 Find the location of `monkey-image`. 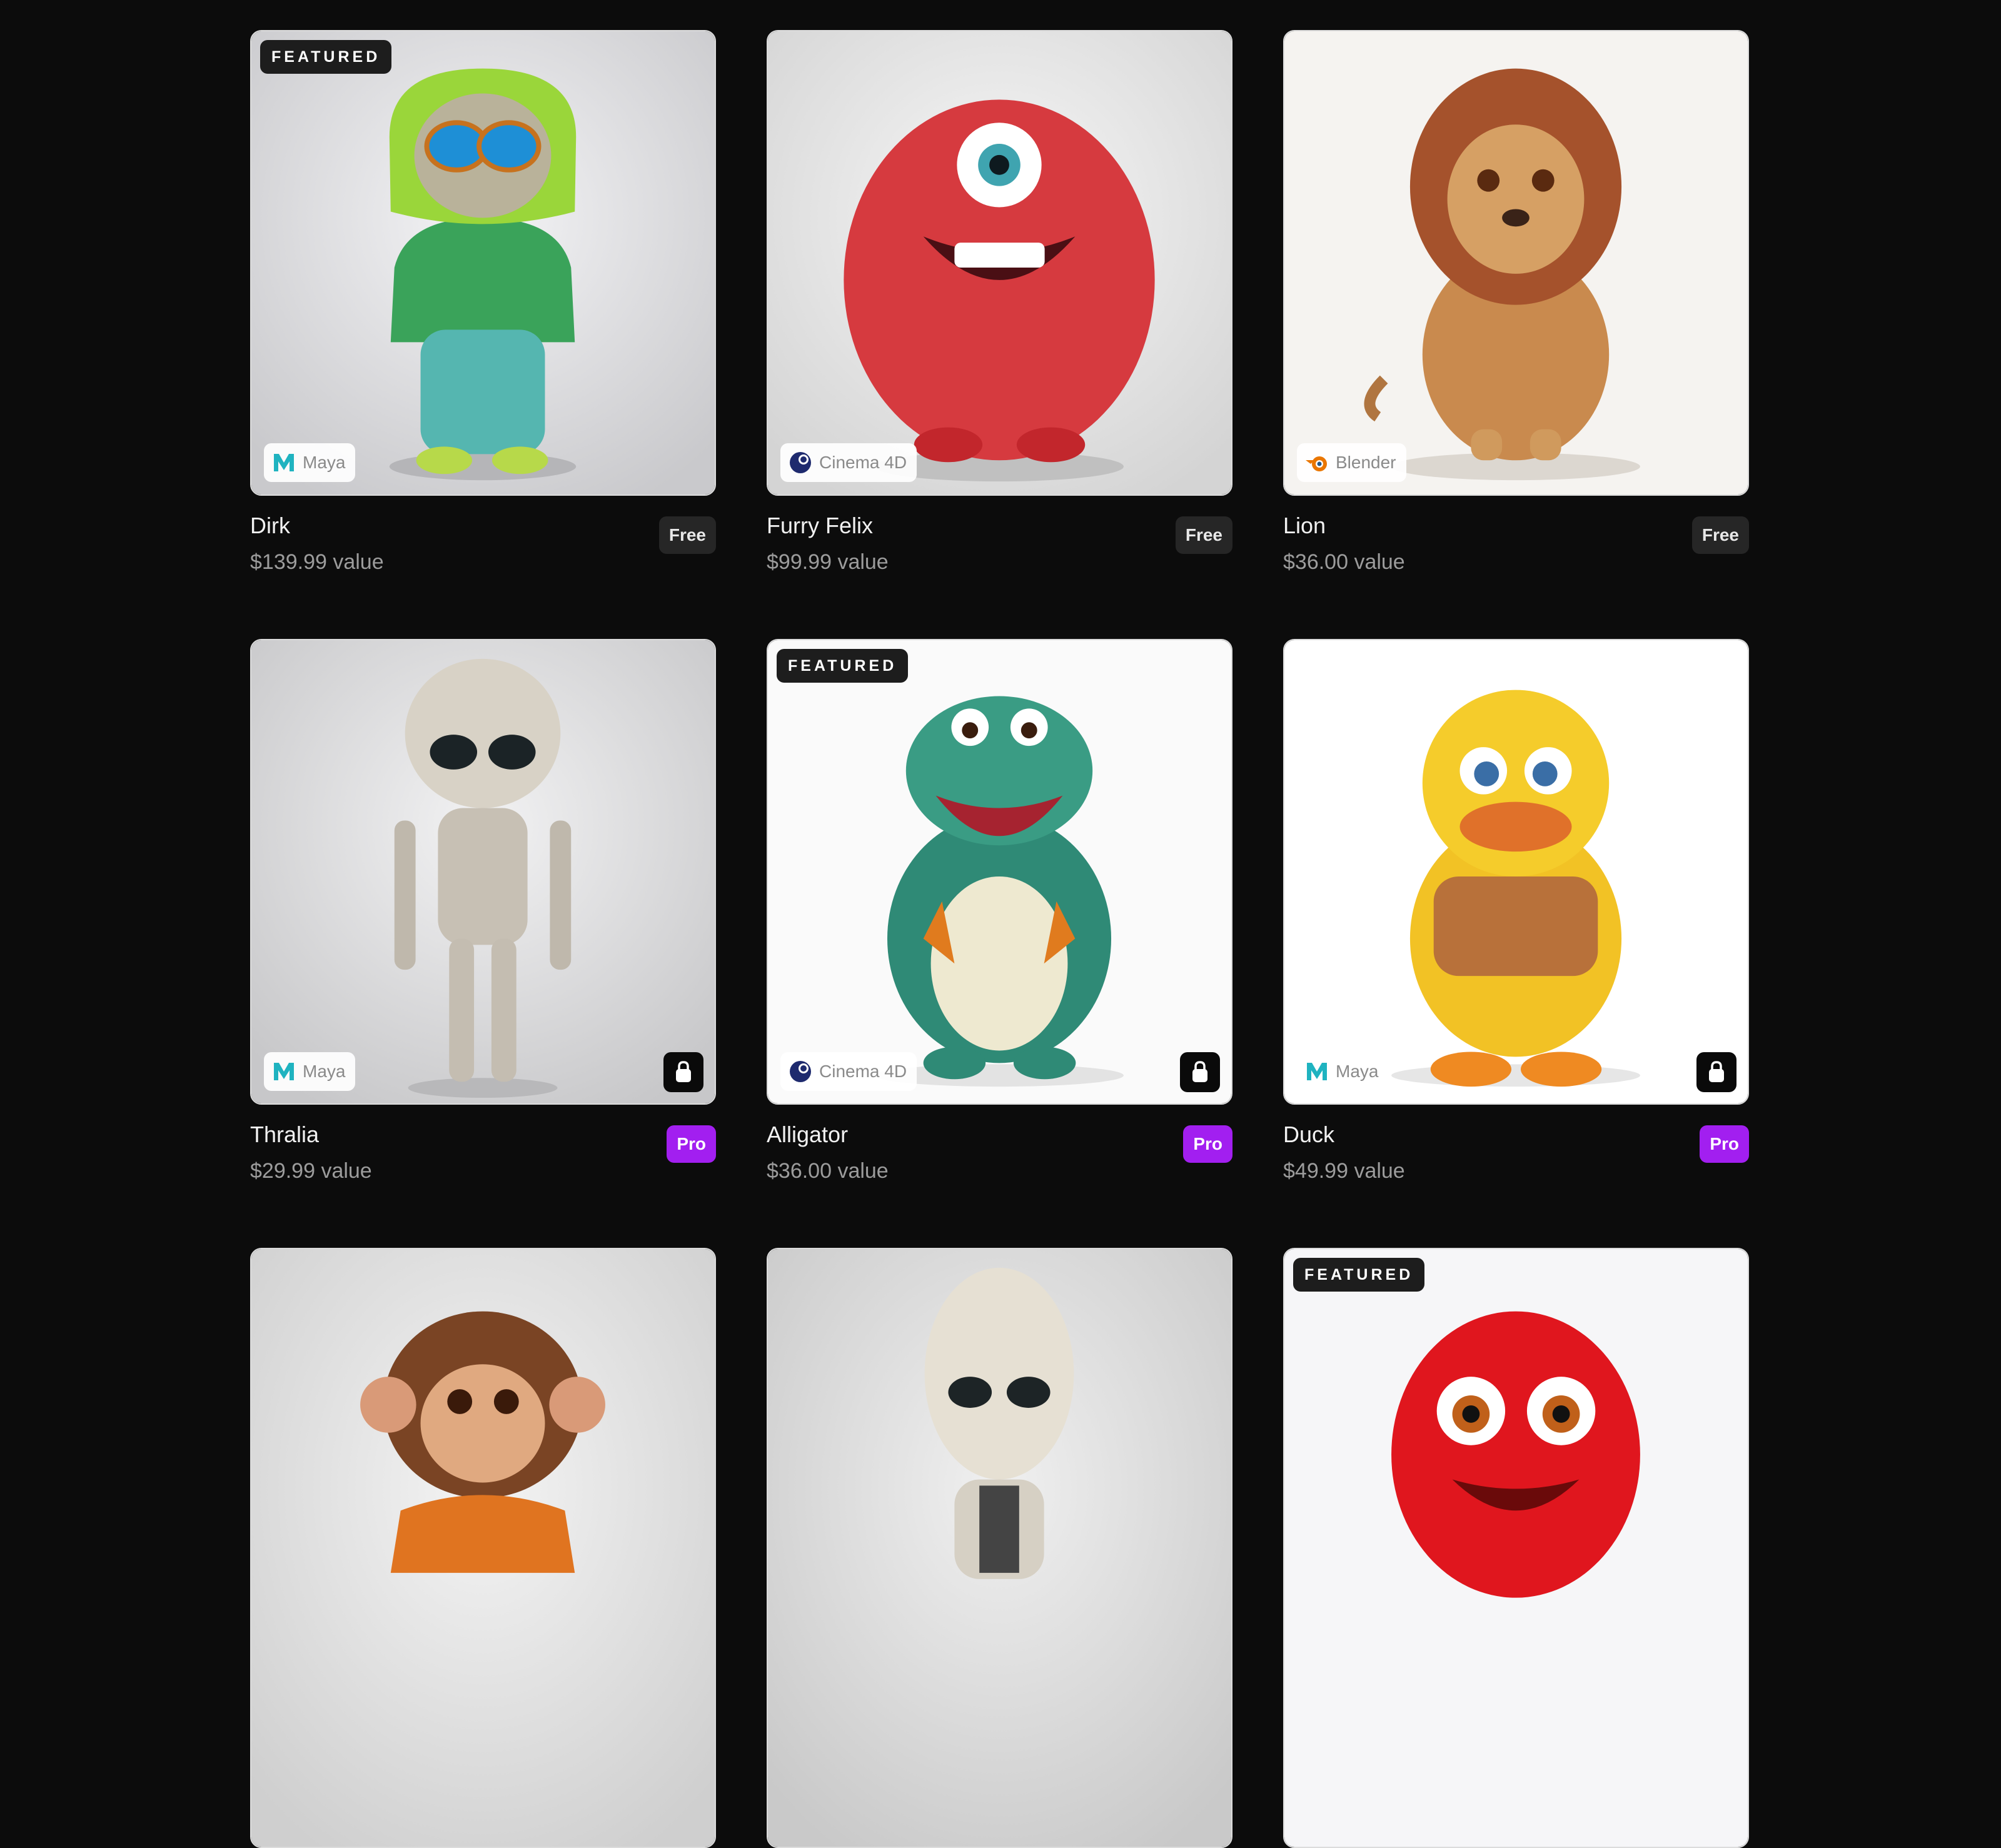

monkey-image is located at coordinates (483, 1548).